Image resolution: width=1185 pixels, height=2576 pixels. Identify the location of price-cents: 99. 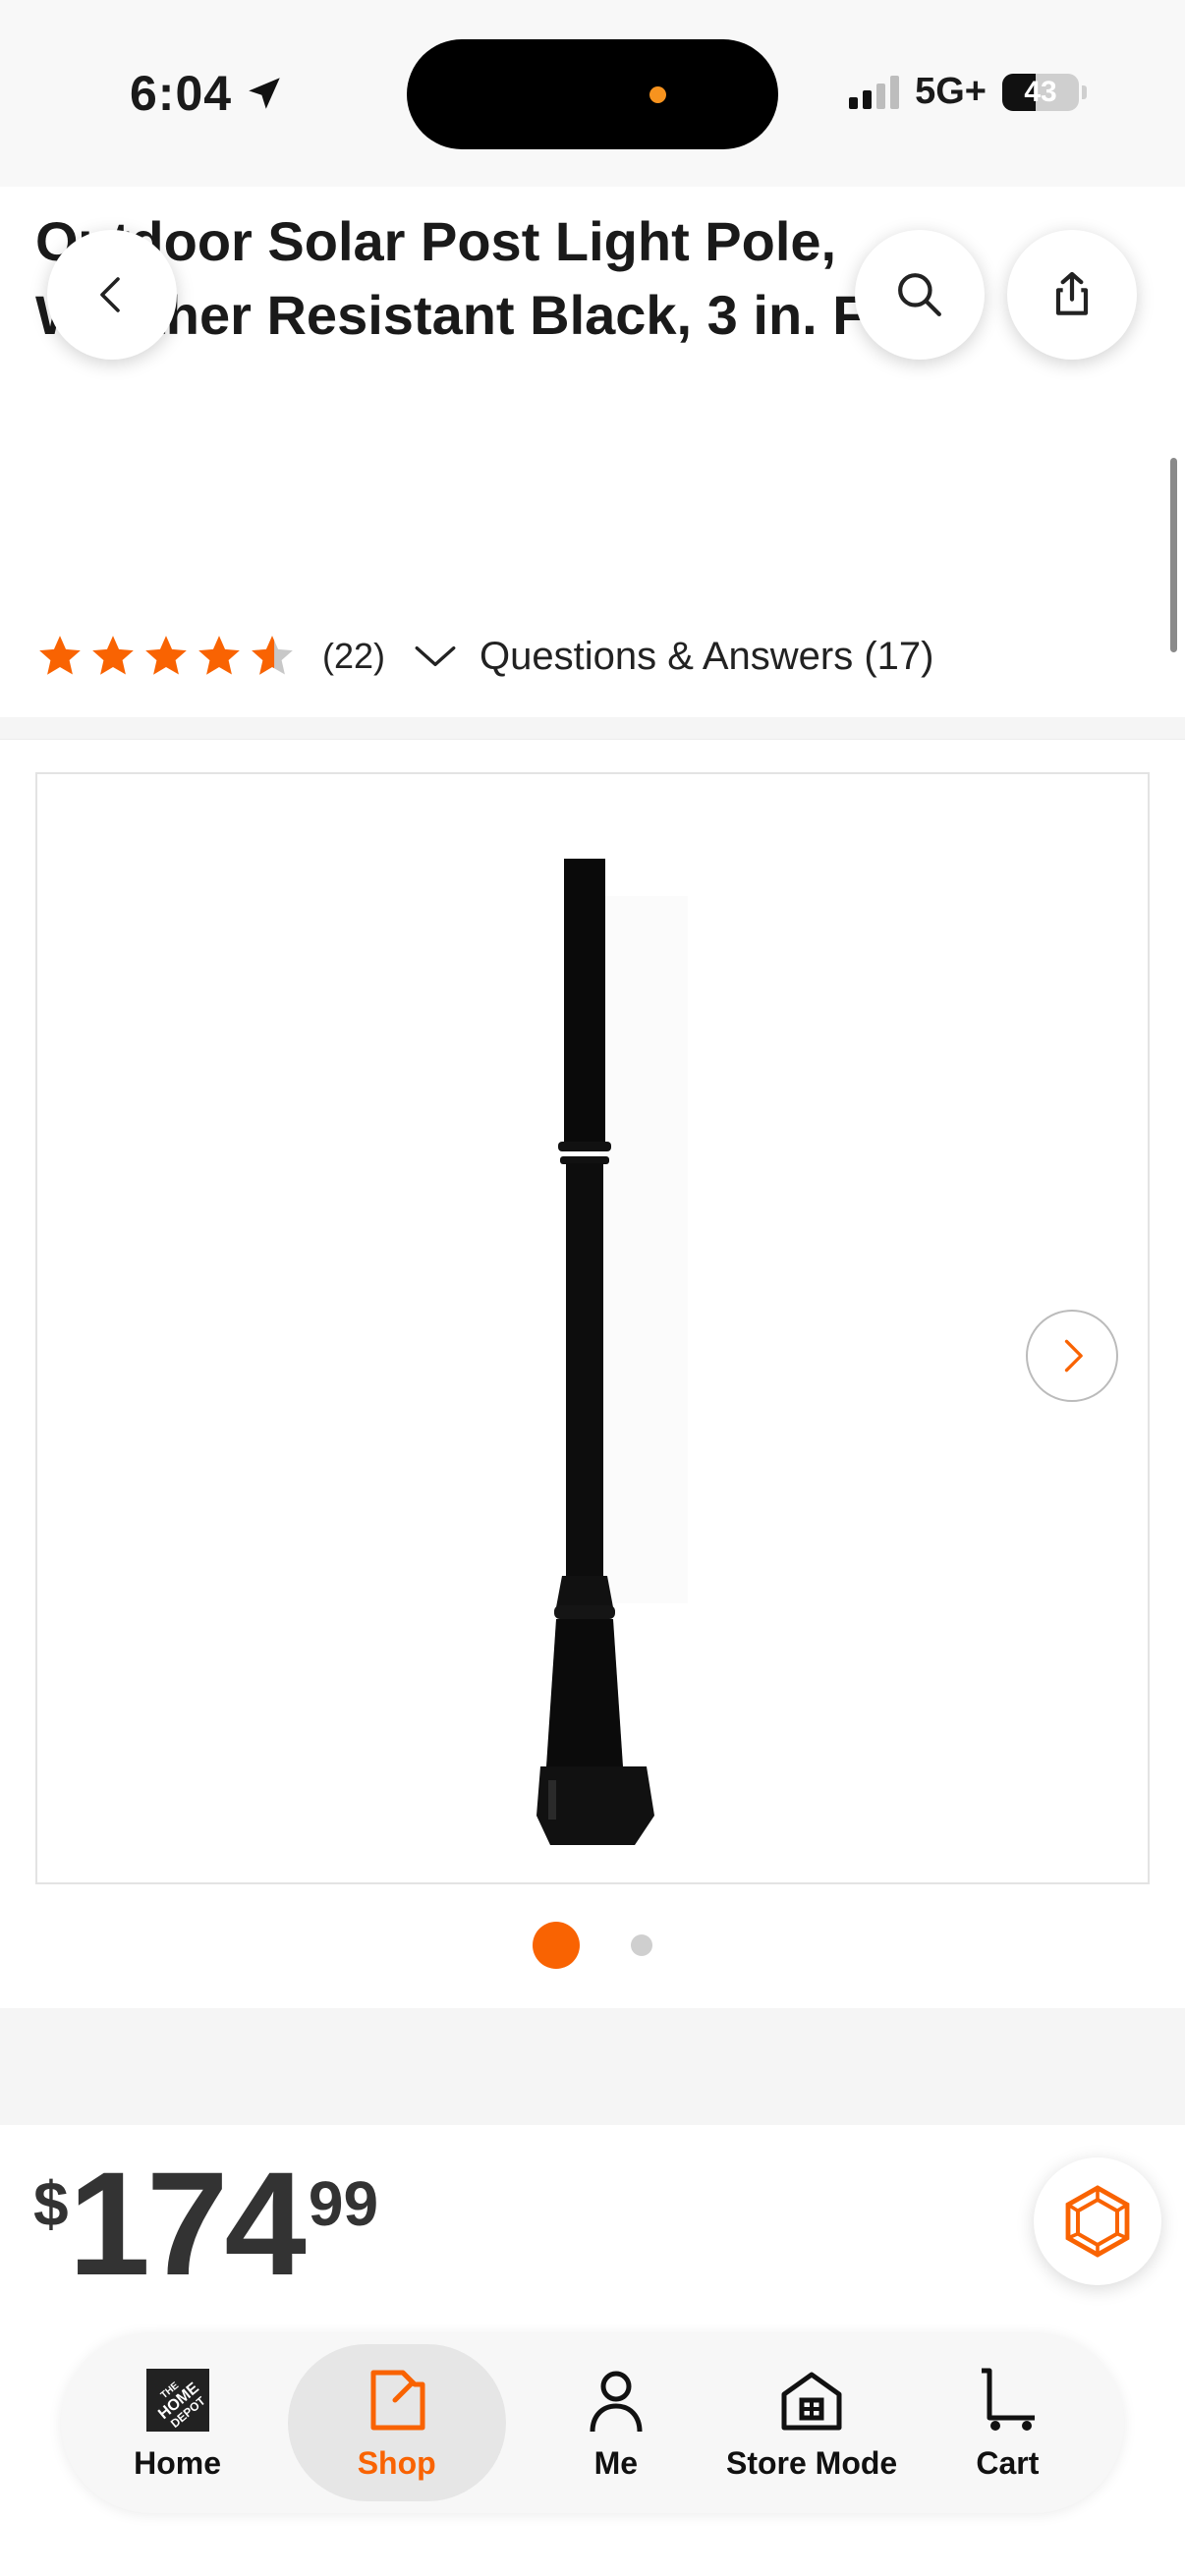
(344, 2203).